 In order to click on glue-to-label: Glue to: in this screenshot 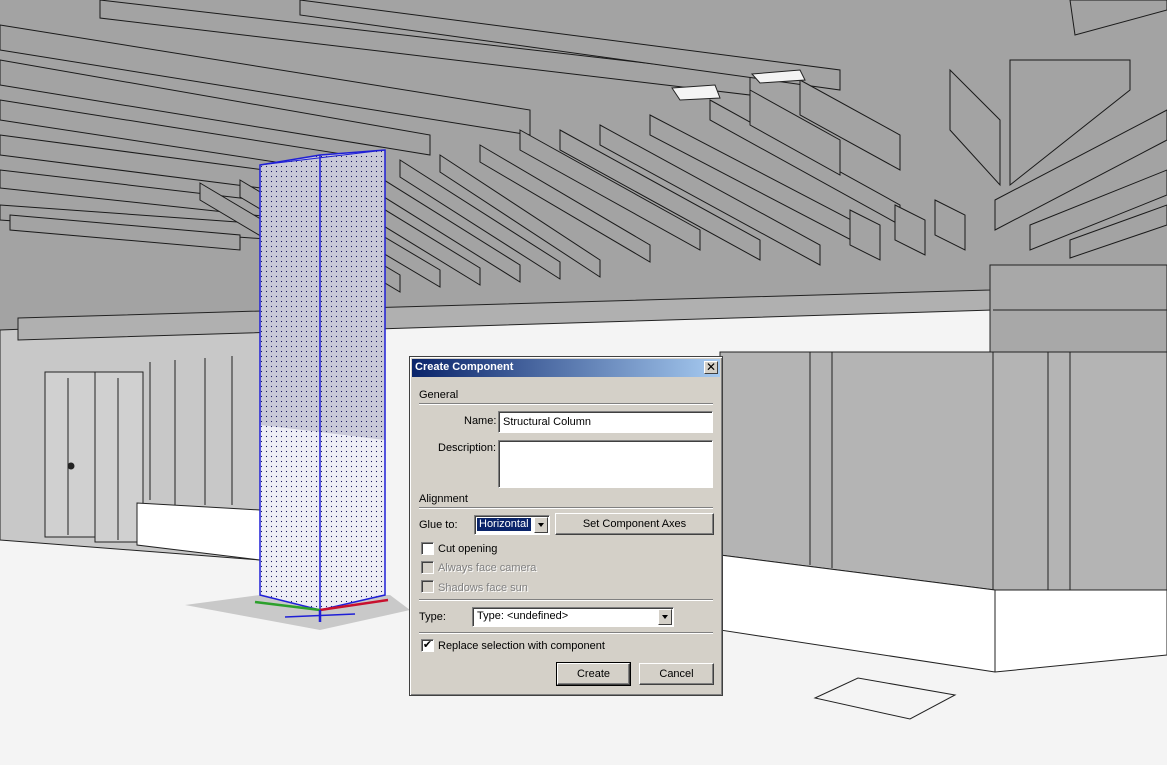, I will do `click(438, 525)`.